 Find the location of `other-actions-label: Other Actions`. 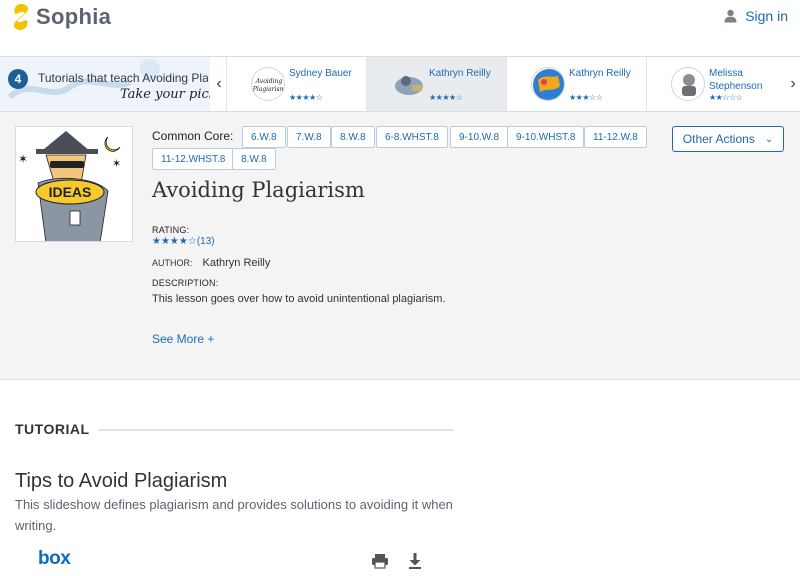

other-actions-label: Other Actions is located at coordinates (718, 139).